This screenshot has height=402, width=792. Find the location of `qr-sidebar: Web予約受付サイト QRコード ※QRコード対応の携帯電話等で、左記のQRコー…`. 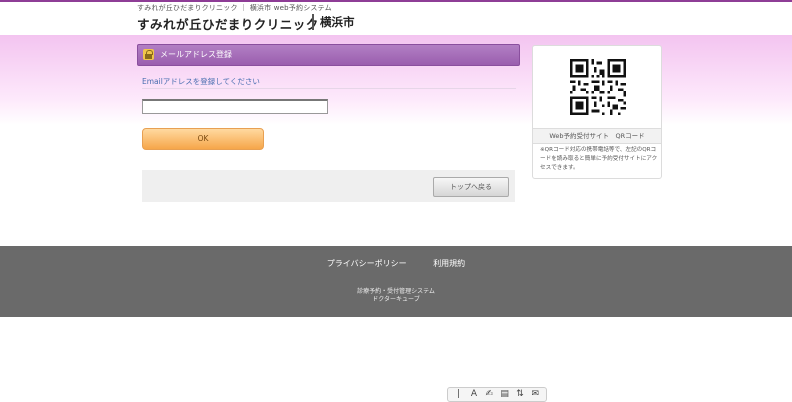

qr-sidebar: Web予約受付サイト QRコード ※QRコード対応の携帯電話等で、左記のQRコー… is located at coordinates (597, 112).